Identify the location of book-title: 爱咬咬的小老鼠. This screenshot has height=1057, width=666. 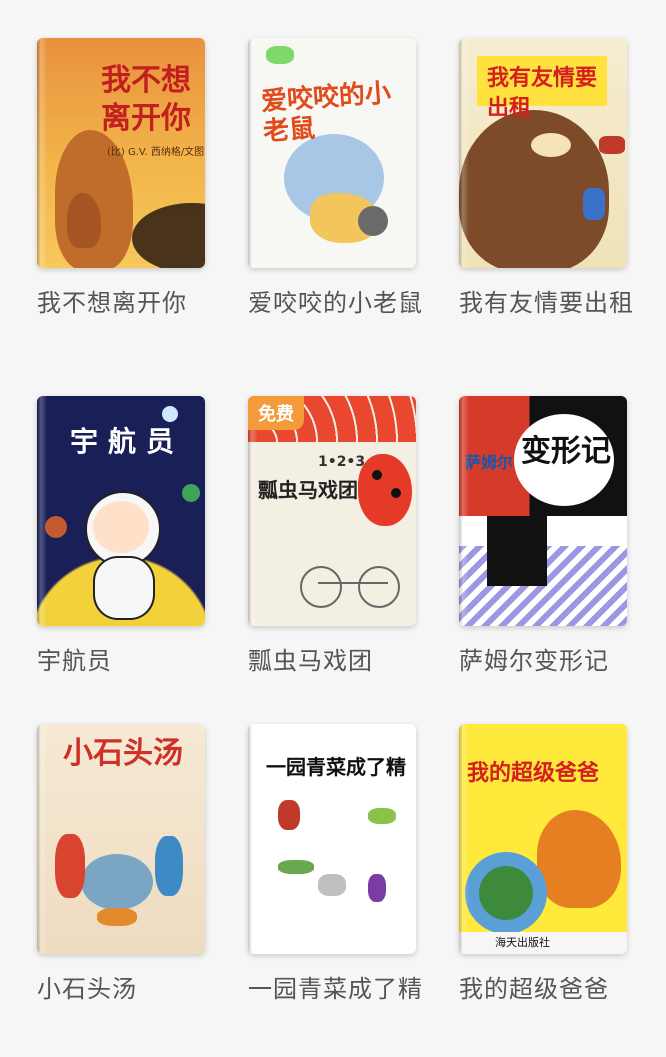
(343, 303).